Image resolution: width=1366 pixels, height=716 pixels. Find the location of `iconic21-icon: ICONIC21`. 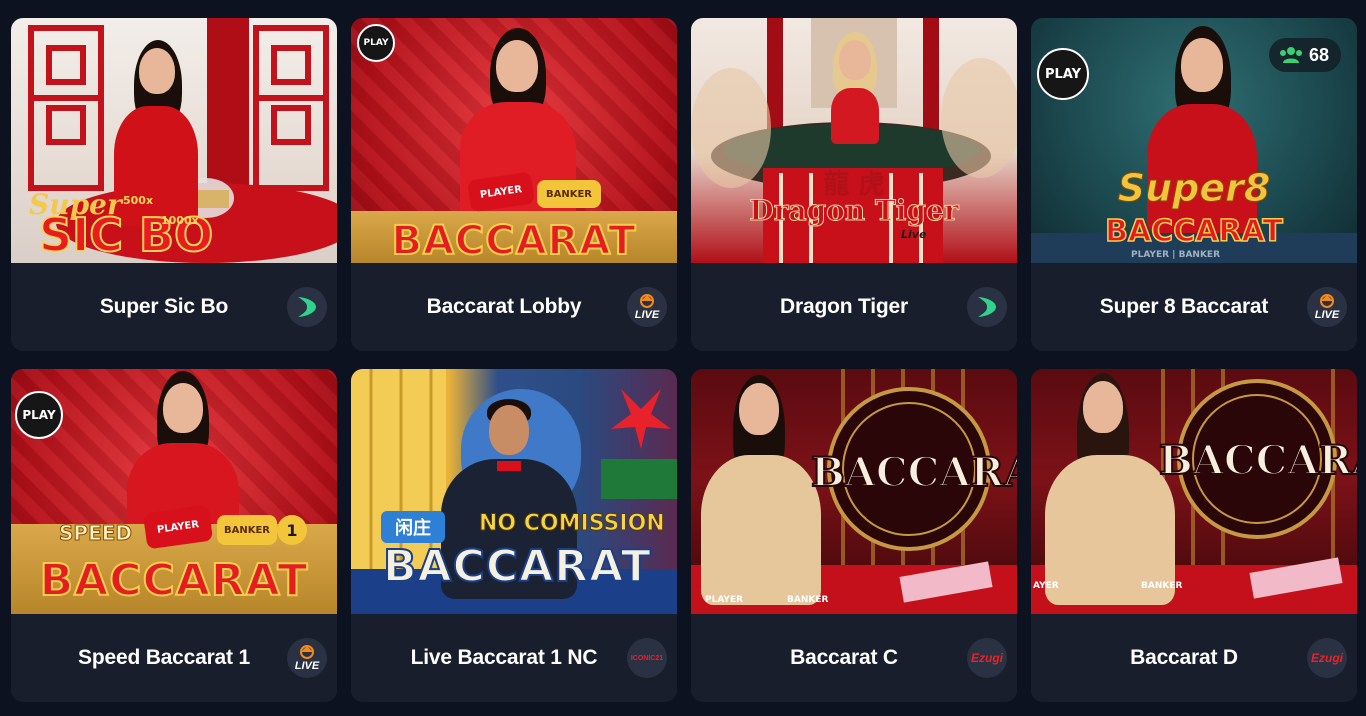

iconic21-icon: ICONIC21 is located at coordinates (647, 658).